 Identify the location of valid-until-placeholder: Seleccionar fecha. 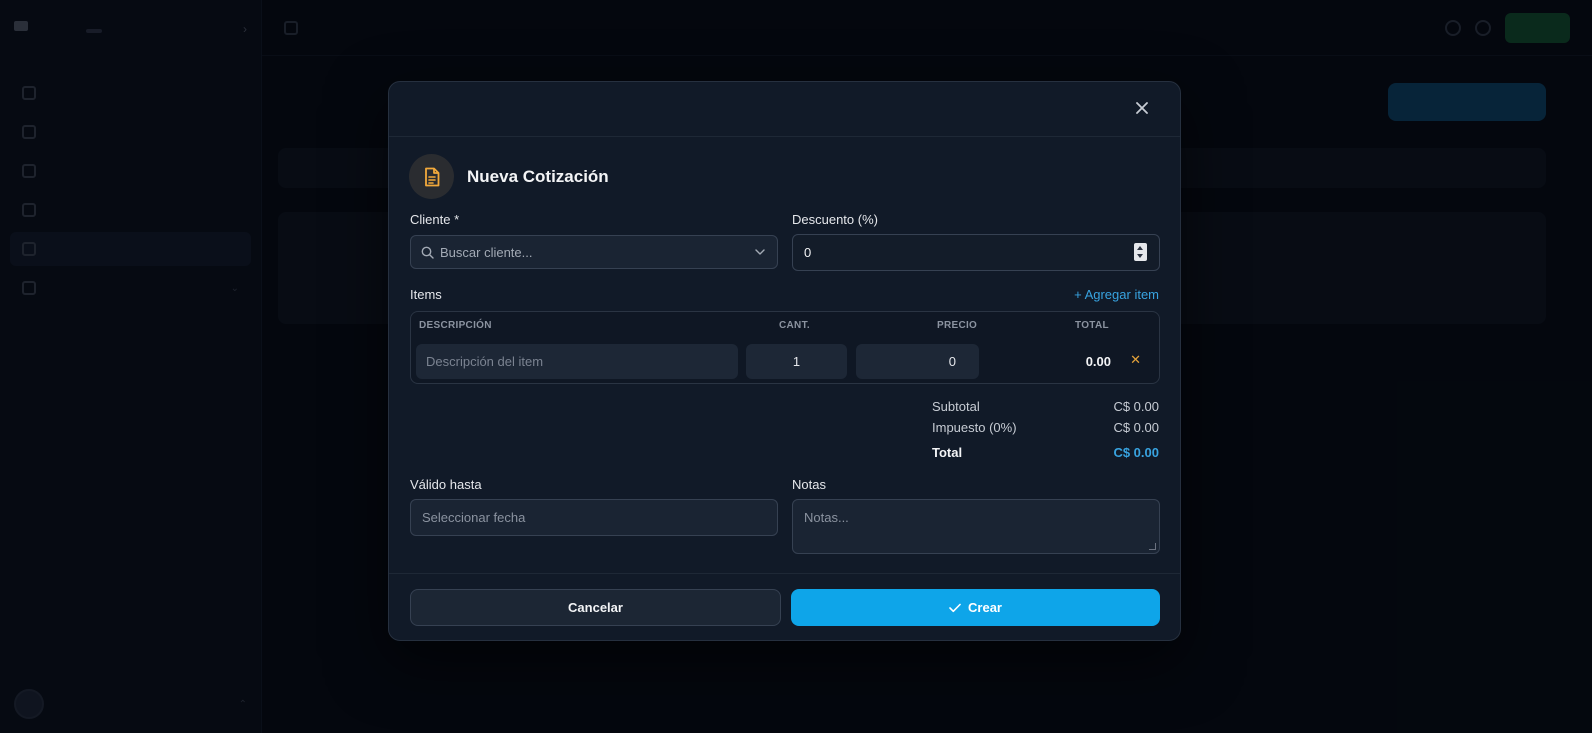
(474, 517).